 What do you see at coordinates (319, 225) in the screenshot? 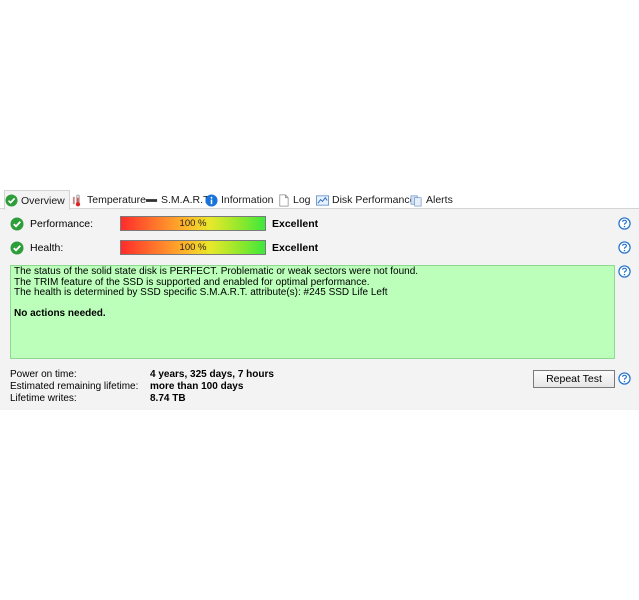
I see `performance-row: Performance: 100 % Excellent` at bounding box center [319, 225].